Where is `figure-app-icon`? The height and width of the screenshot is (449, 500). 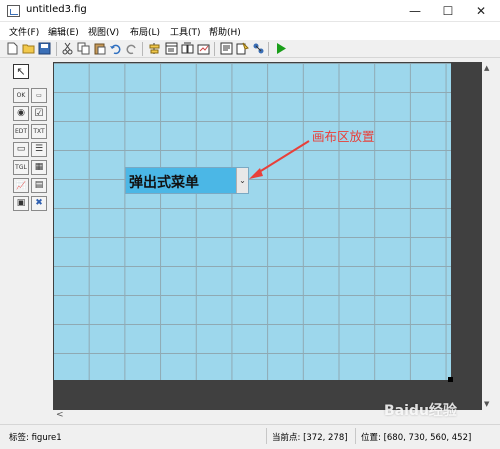
figure-app-icon is located at coordinates (13, 11).